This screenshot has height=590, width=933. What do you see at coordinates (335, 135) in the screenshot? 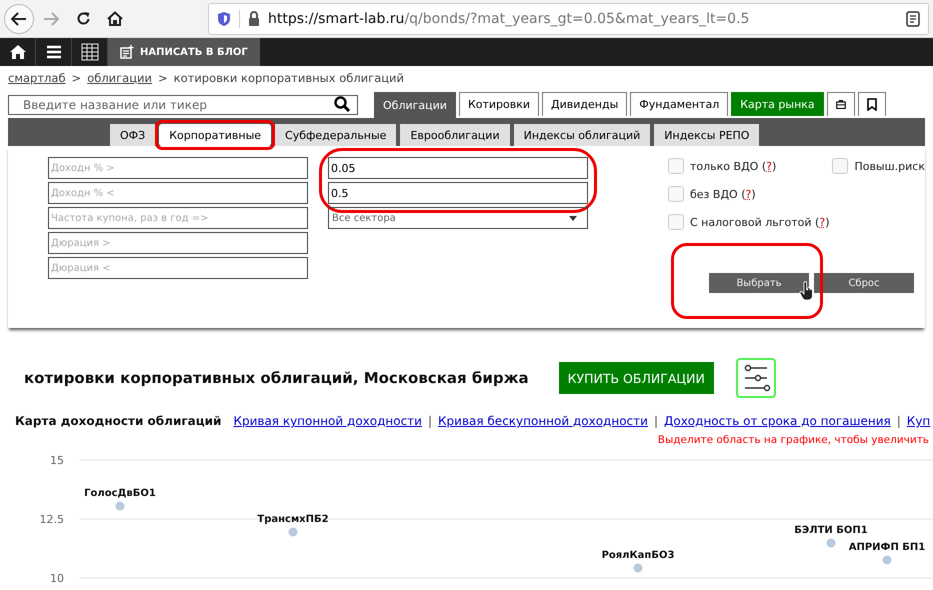
I see `category-tab: Субфедеральные` at bounding box center [335, 135].